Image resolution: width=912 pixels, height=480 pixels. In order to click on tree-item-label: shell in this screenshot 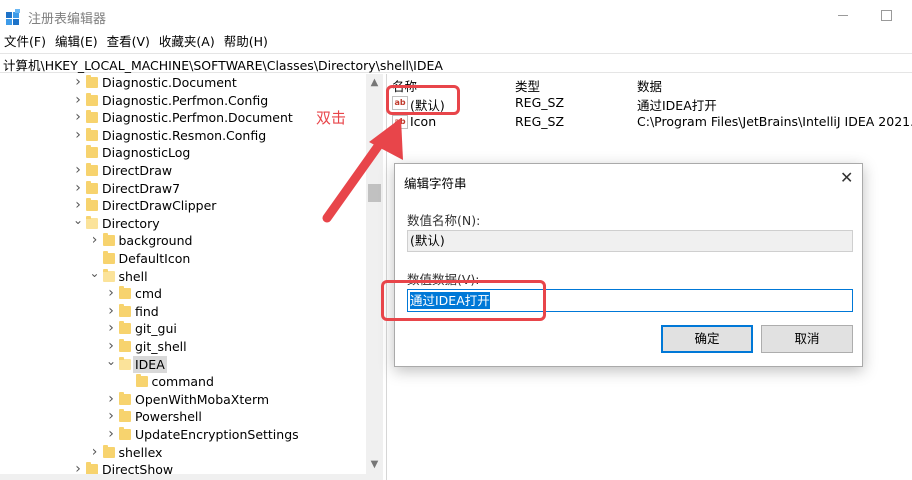, I will do `click(133, 276)`.